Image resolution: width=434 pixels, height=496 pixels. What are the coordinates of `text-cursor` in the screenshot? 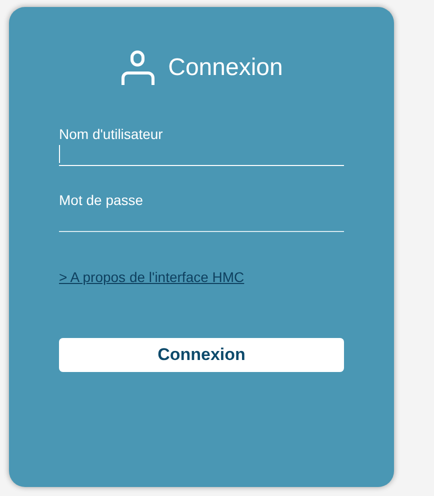 It's located at (59, 153).